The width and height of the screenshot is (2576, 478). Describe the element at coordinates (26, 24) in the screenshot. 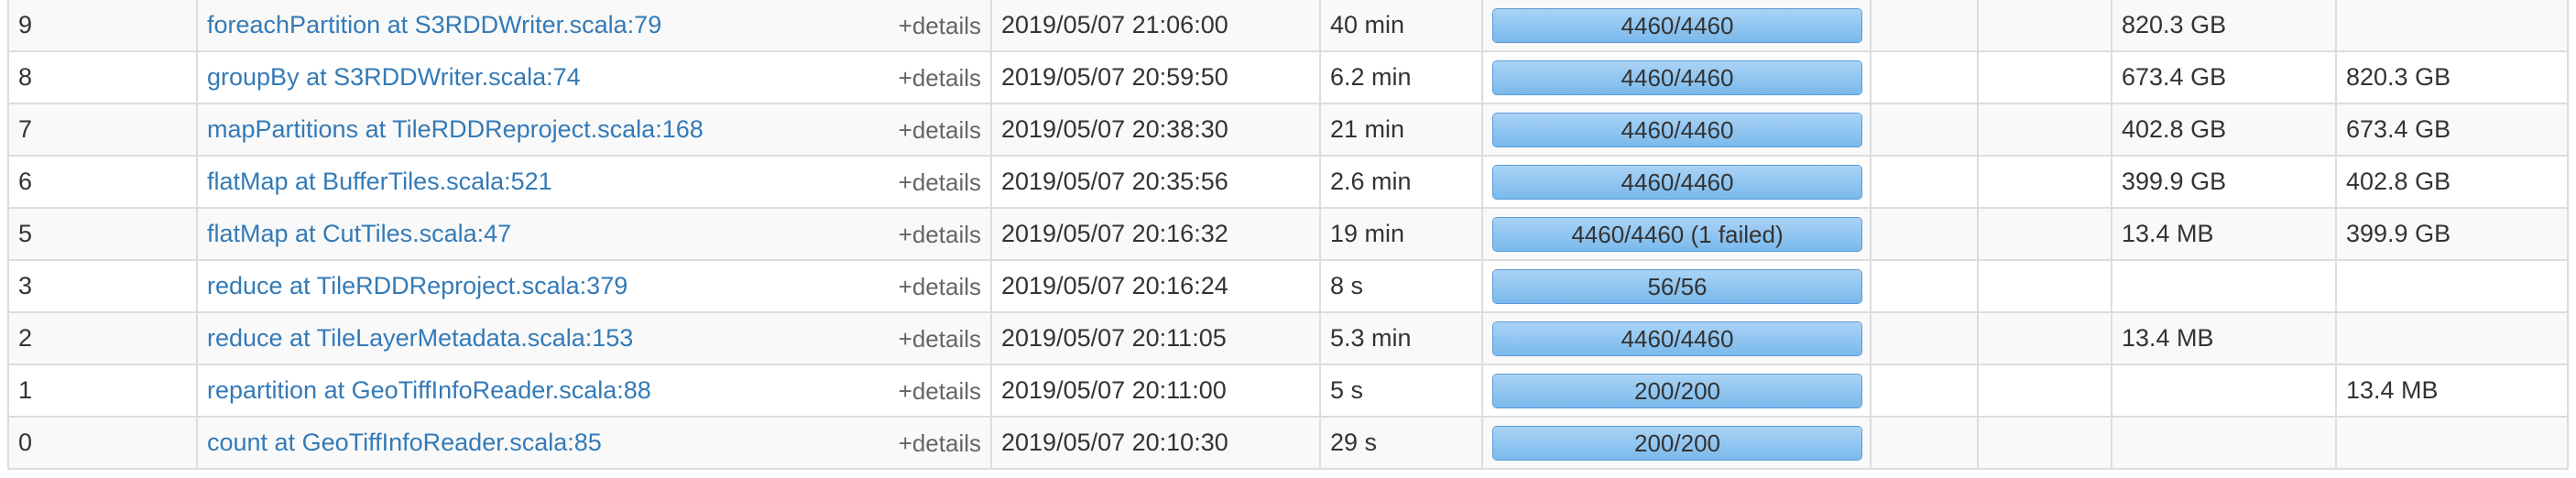

I see `stage-id: 9` at that location.